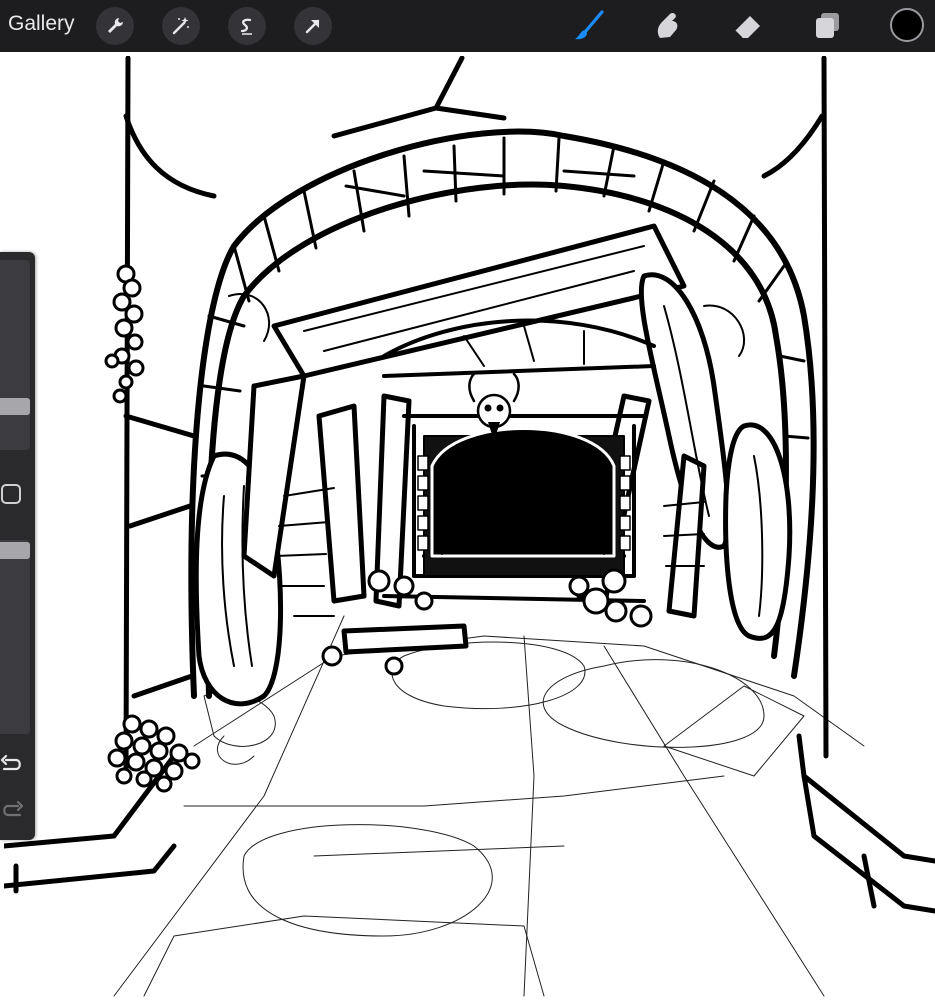 The height and width of the screenshot is (1000, 935). I want to click on undo-button, so click(12, 764).